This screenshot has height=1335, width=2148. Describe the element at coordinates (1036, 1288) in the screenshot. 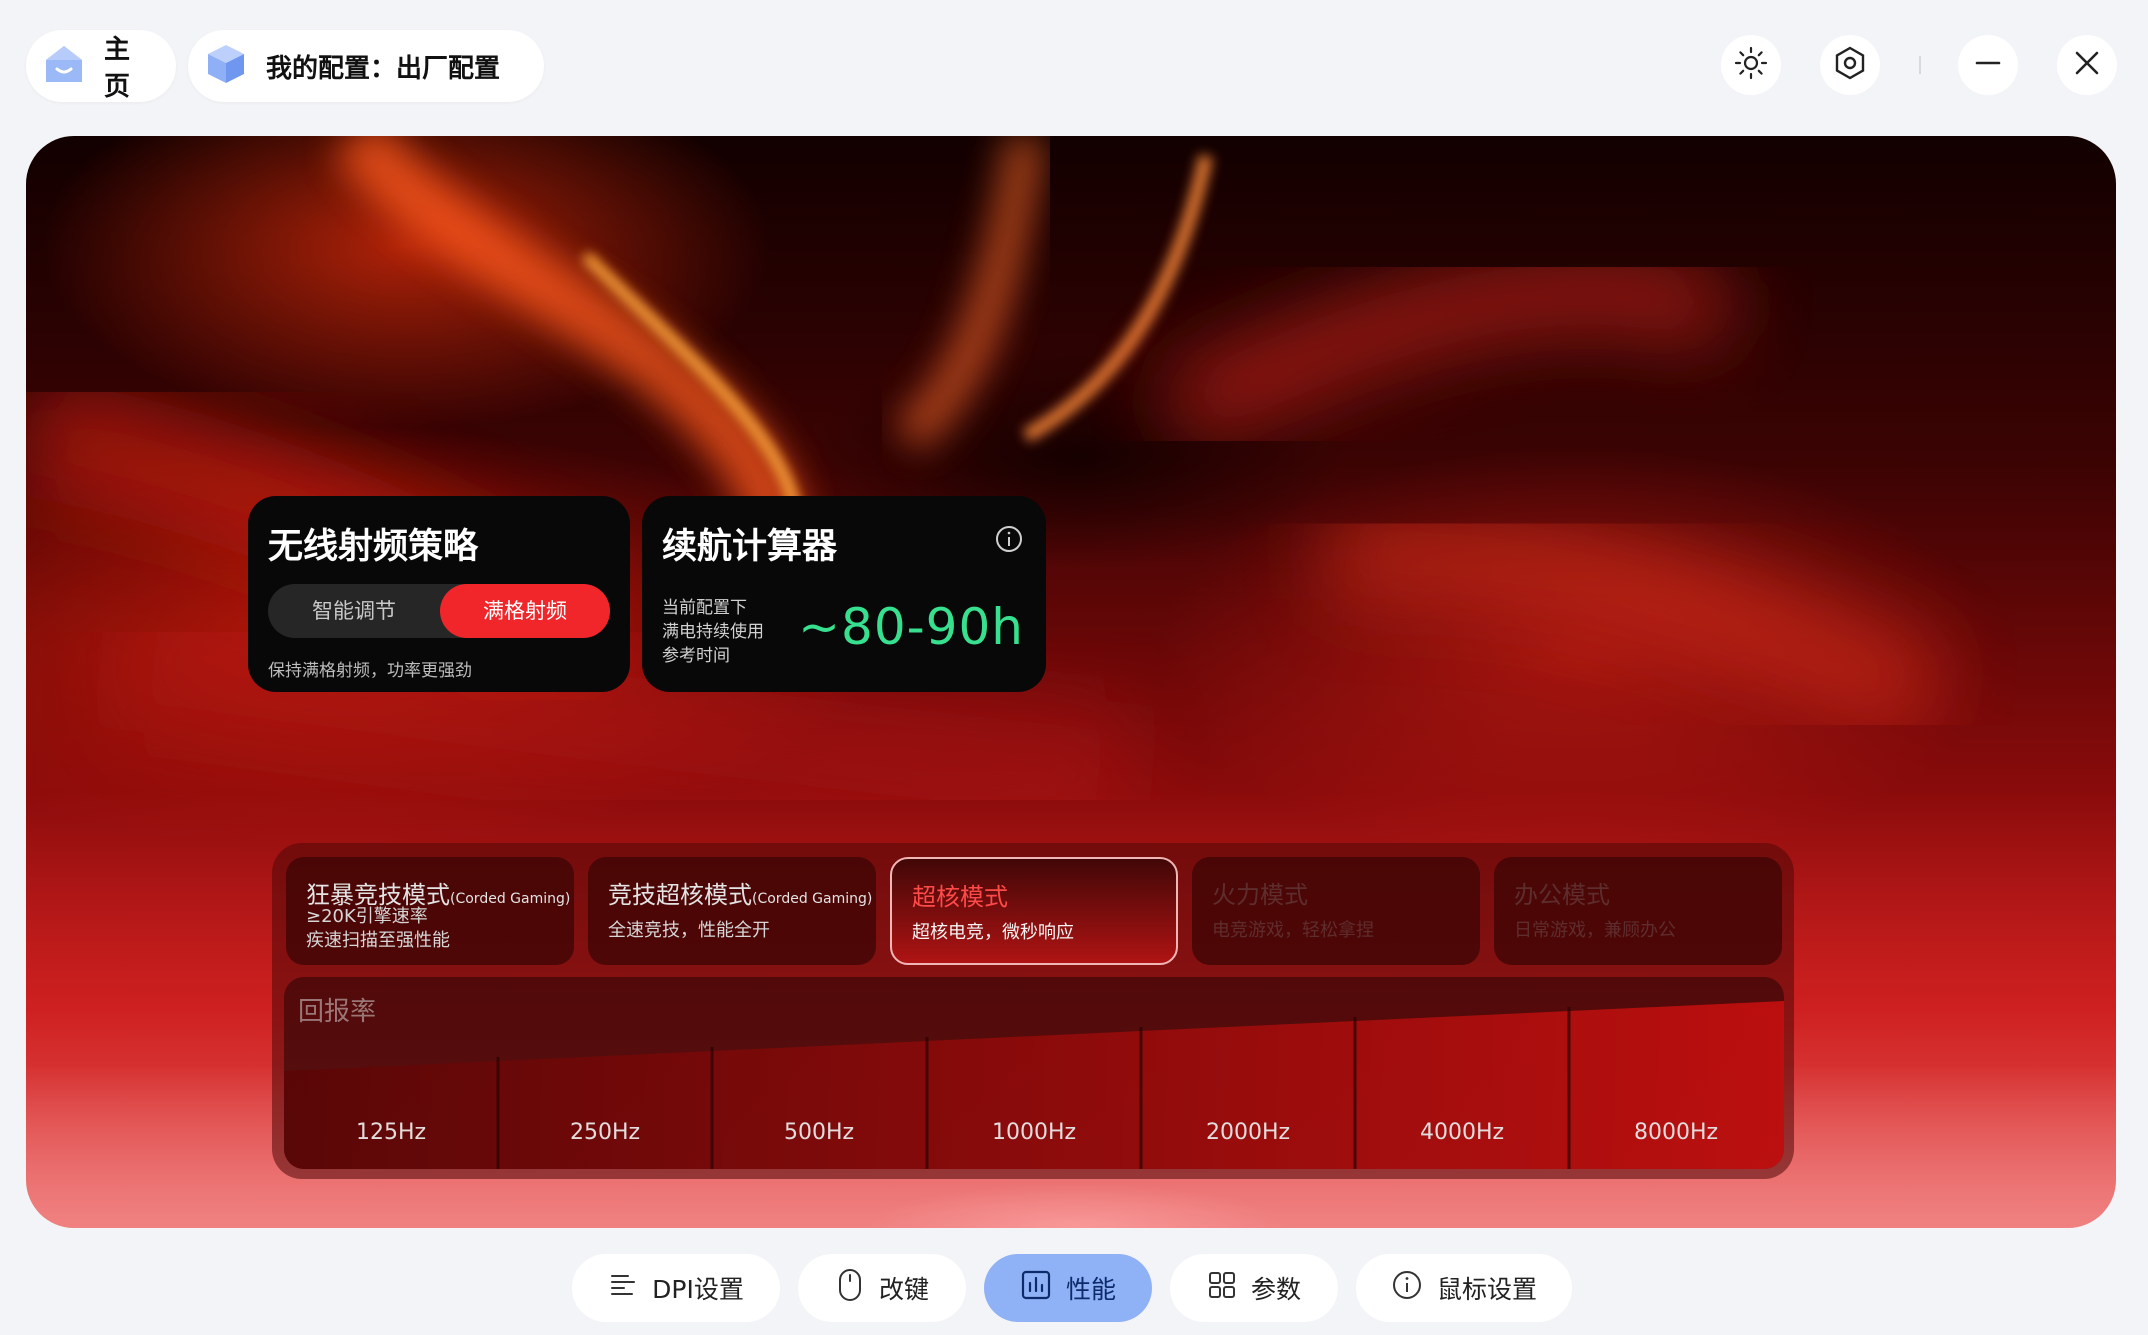

I see `performance-icon` at that location.